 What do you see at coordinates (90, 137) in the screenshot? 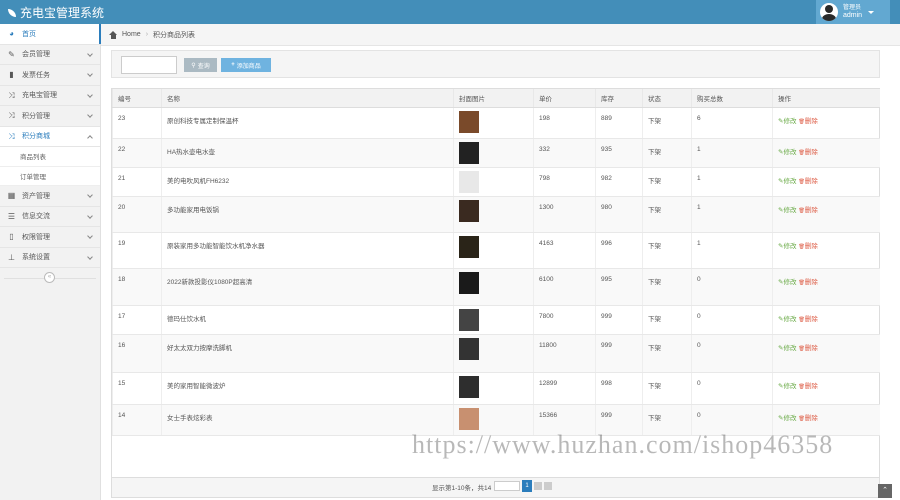
I see `chevron-up-icon` at bounding box center [90, 137].